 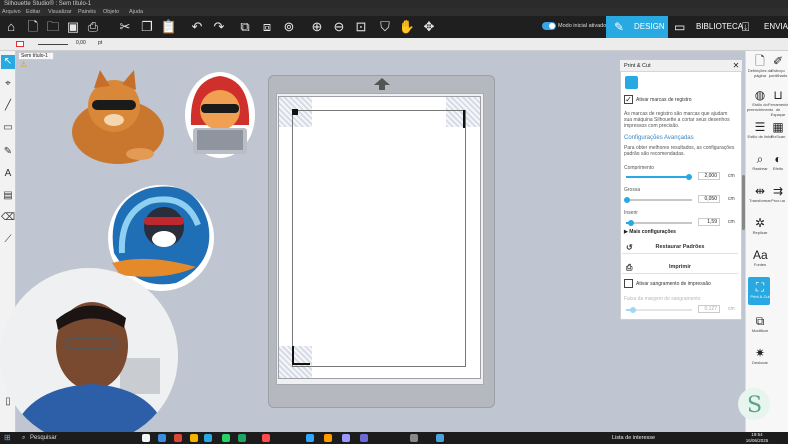 I want to click on taskbar-app-excel, so click(x=242, y=438).